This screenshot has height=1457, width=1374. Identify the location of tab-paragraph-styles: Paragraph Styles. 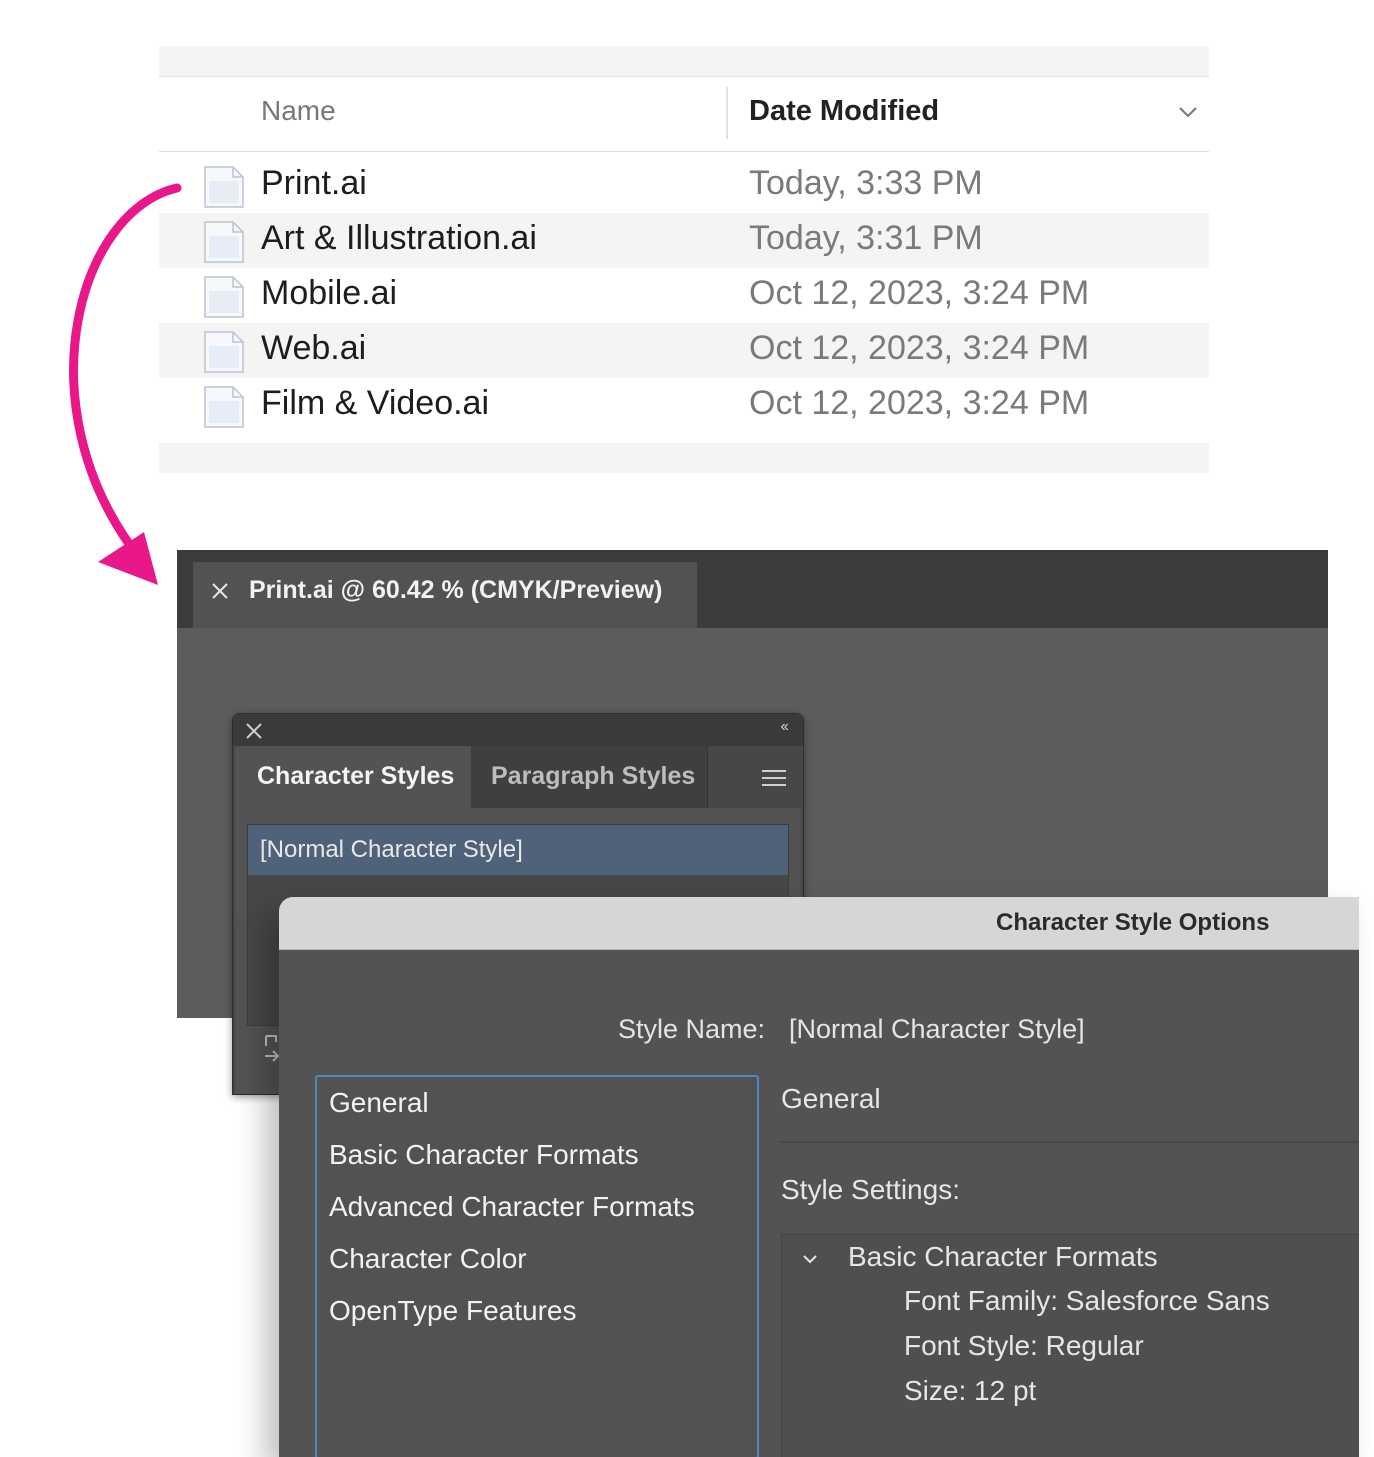
(589, 777).